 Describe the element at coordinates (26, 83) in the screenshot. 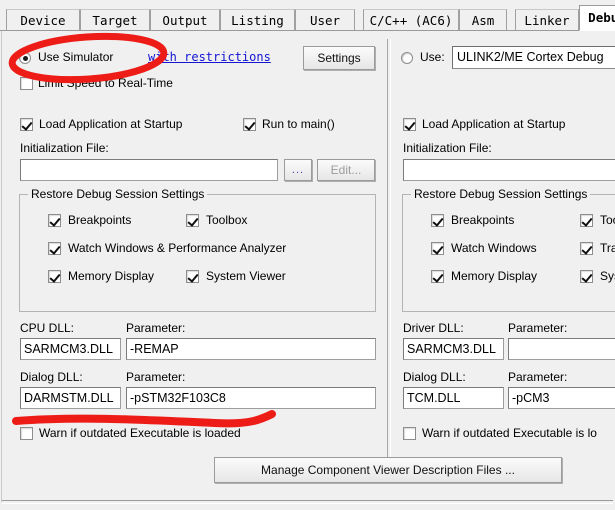

I see `checkbox-limit-speed` at that location.